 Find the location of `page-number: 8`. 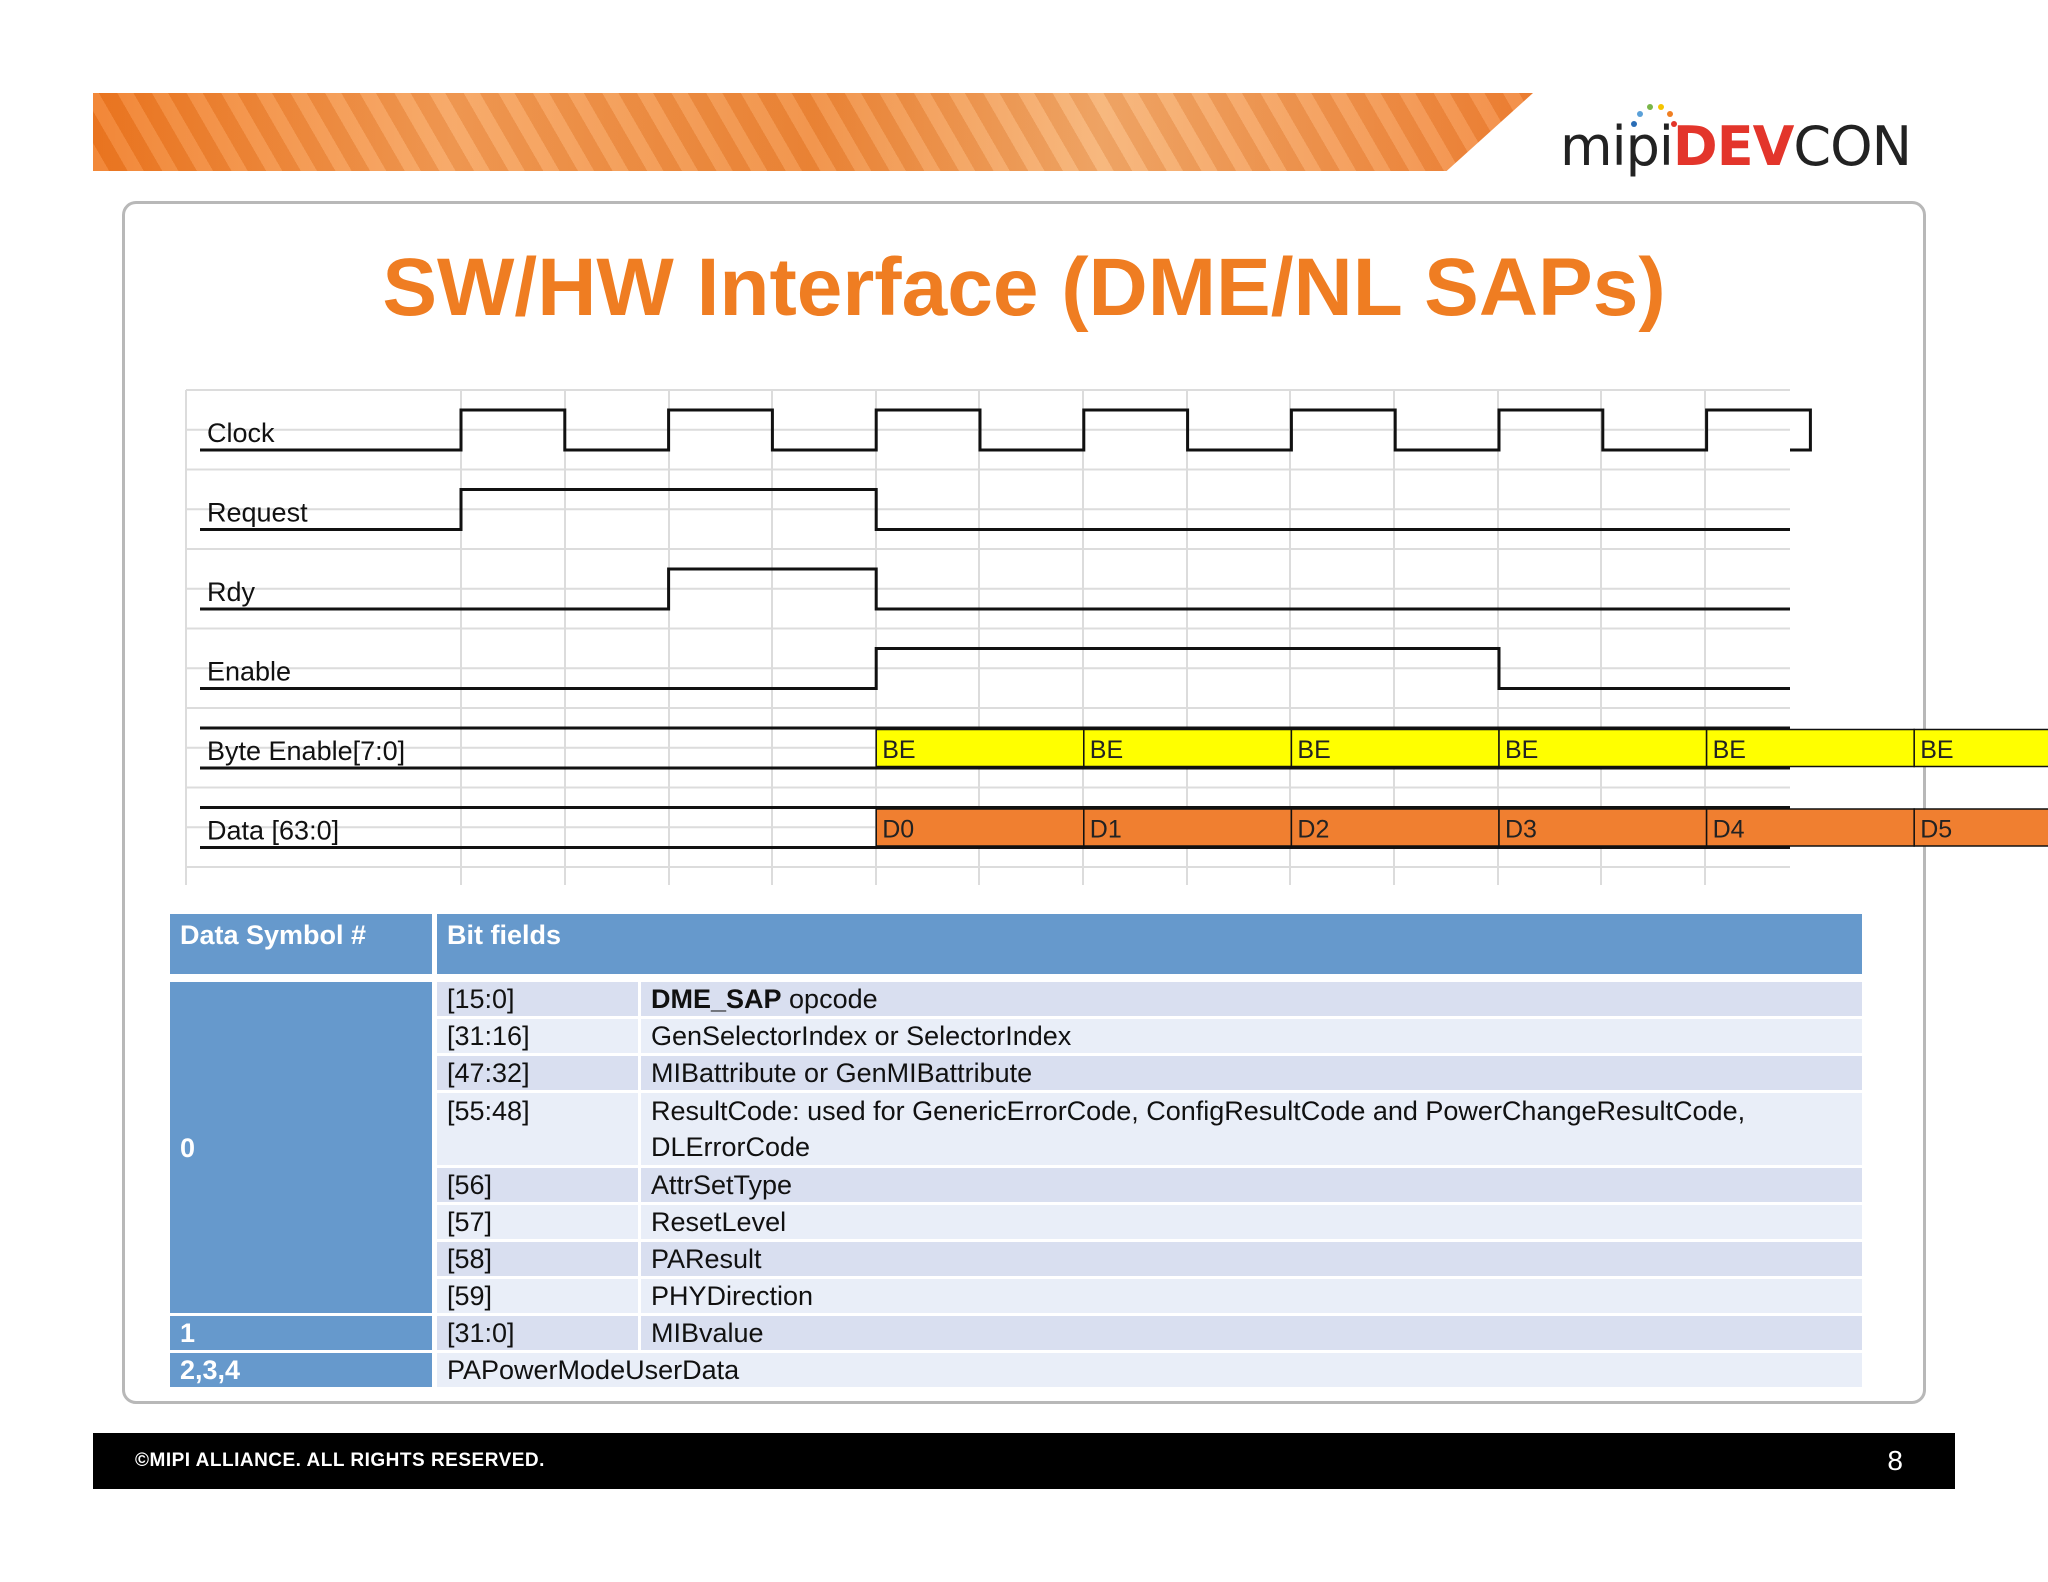

page-number: 8 is located at coordinates (1895, 1460).